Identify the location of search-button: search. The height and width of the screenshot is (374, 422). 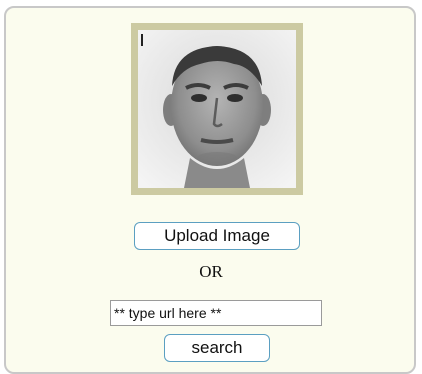
(217, 348).